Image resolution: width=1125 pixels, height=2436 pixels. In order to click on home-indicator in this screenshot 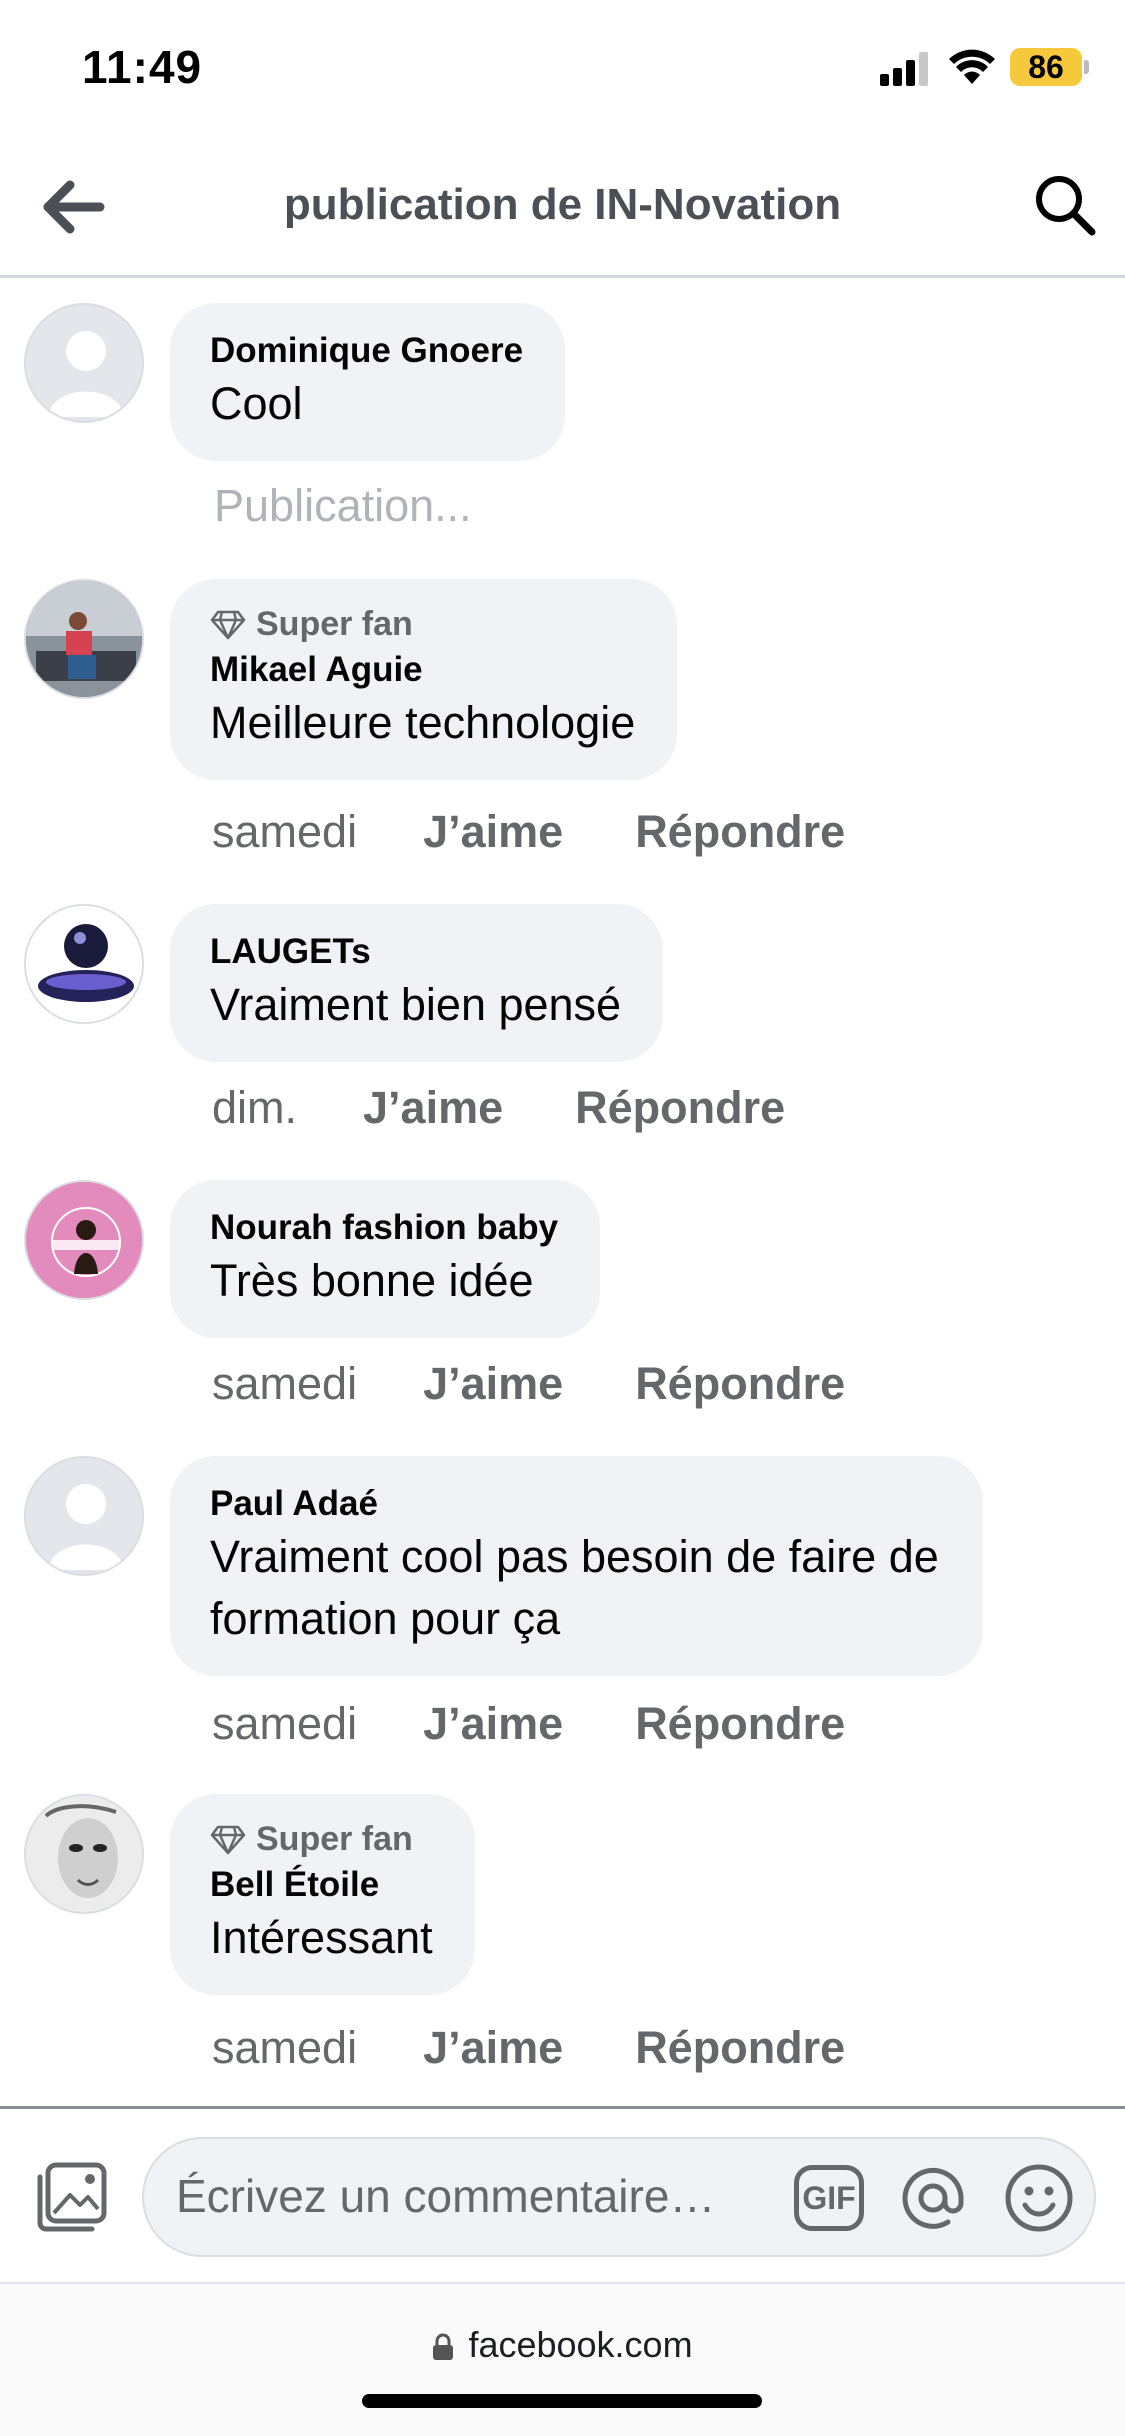, I will do `click(562, 2401)`.